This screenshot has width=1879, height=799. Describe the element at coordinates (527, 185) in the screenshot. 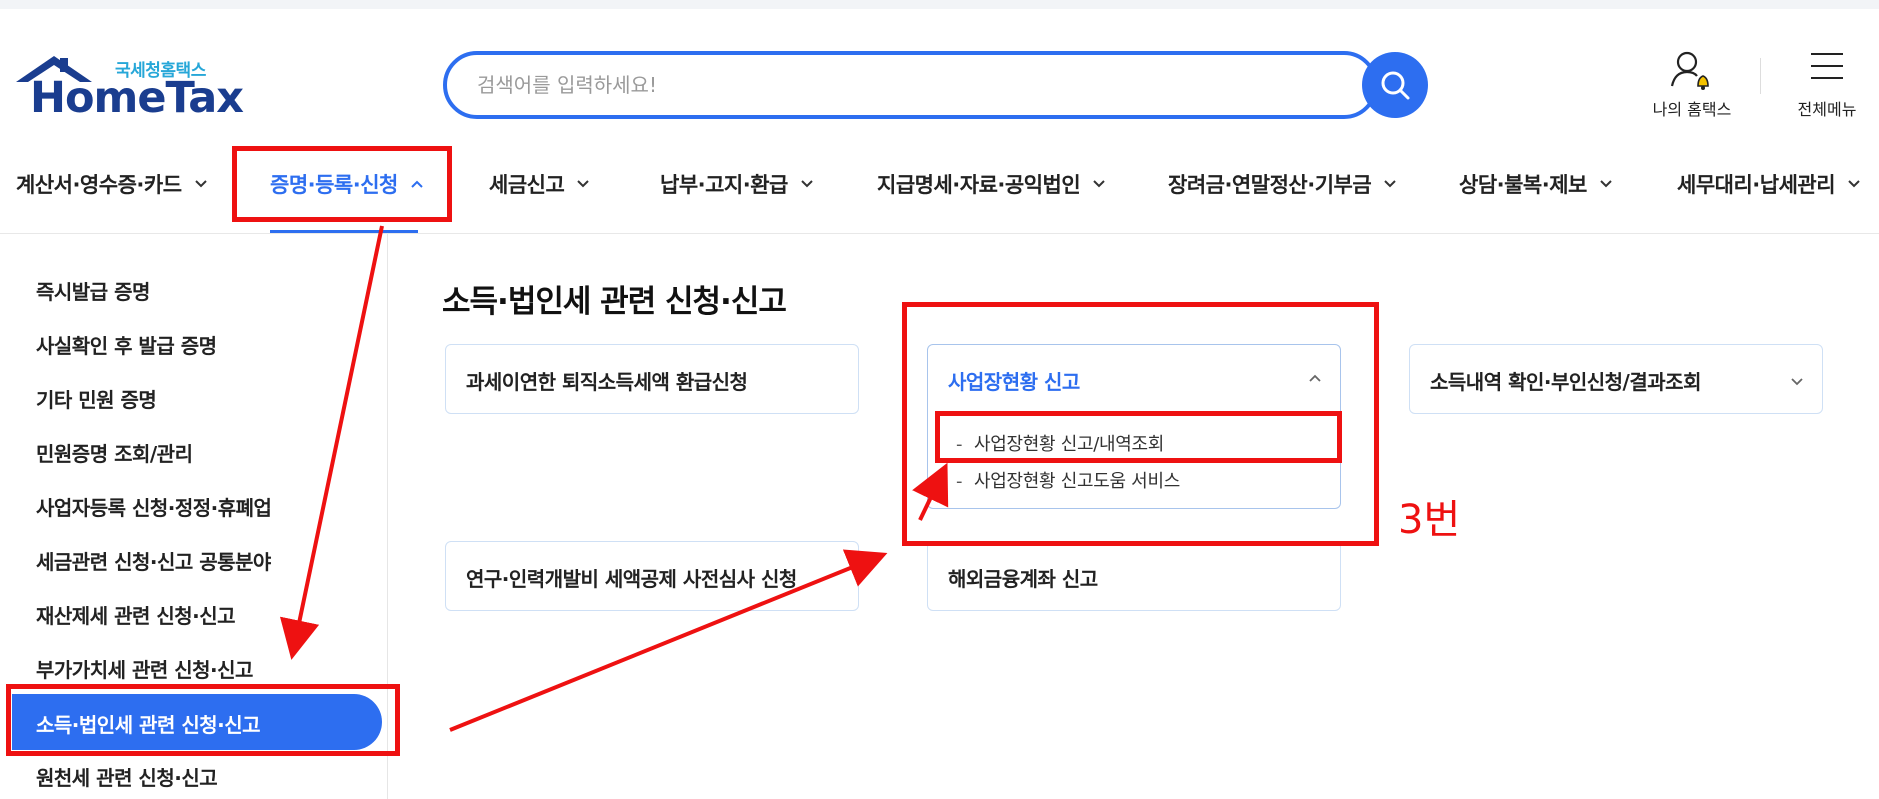

I see `gnb-label: 세금신고` at that location.